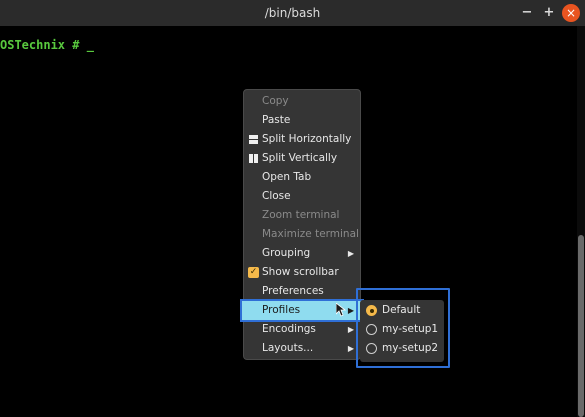  What do you see at coordinates (286, 253) in the screenshot?
I see `menu-item-label: Grouping` at bounding box center [286, 253].